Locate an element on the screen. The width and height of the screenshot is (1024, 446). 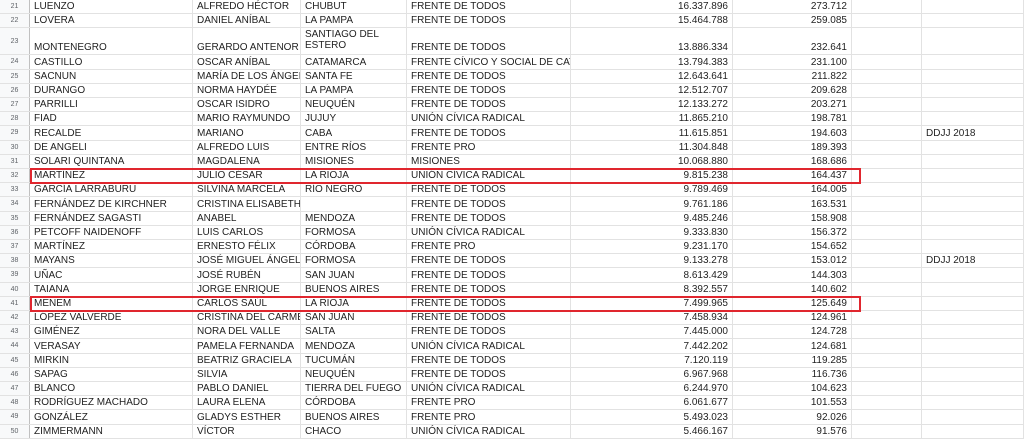
cell-value-1: 13.794.383 is located at coordinates (652, 62).